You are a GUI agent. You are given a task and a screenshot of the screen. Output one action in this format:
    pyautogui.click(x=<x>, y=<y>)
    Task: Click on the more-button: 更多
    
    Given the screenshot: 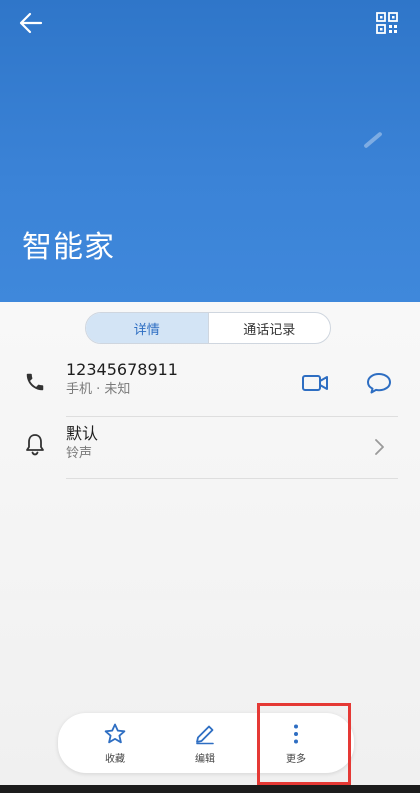 What is the action you would take?
    pyautogui.click(x=296, y=743)
    